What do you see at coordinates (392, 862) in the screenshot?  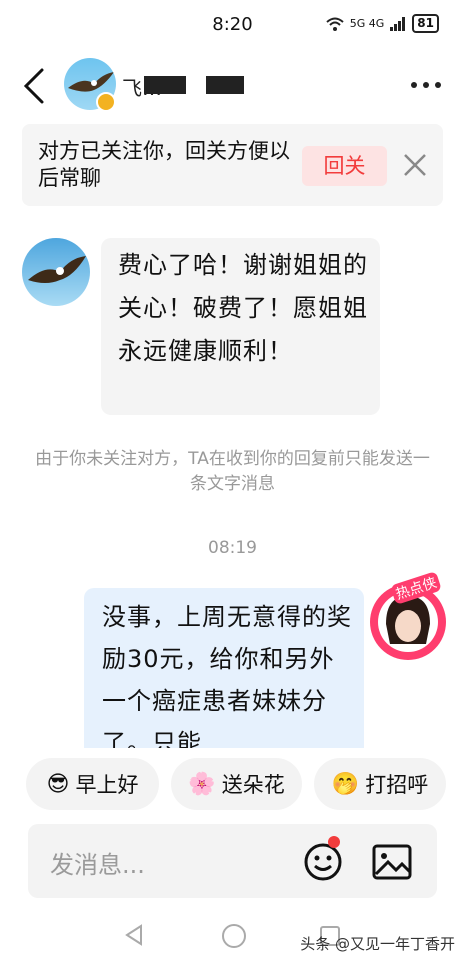 I see `image-icon` at bounding box center [392, 862].